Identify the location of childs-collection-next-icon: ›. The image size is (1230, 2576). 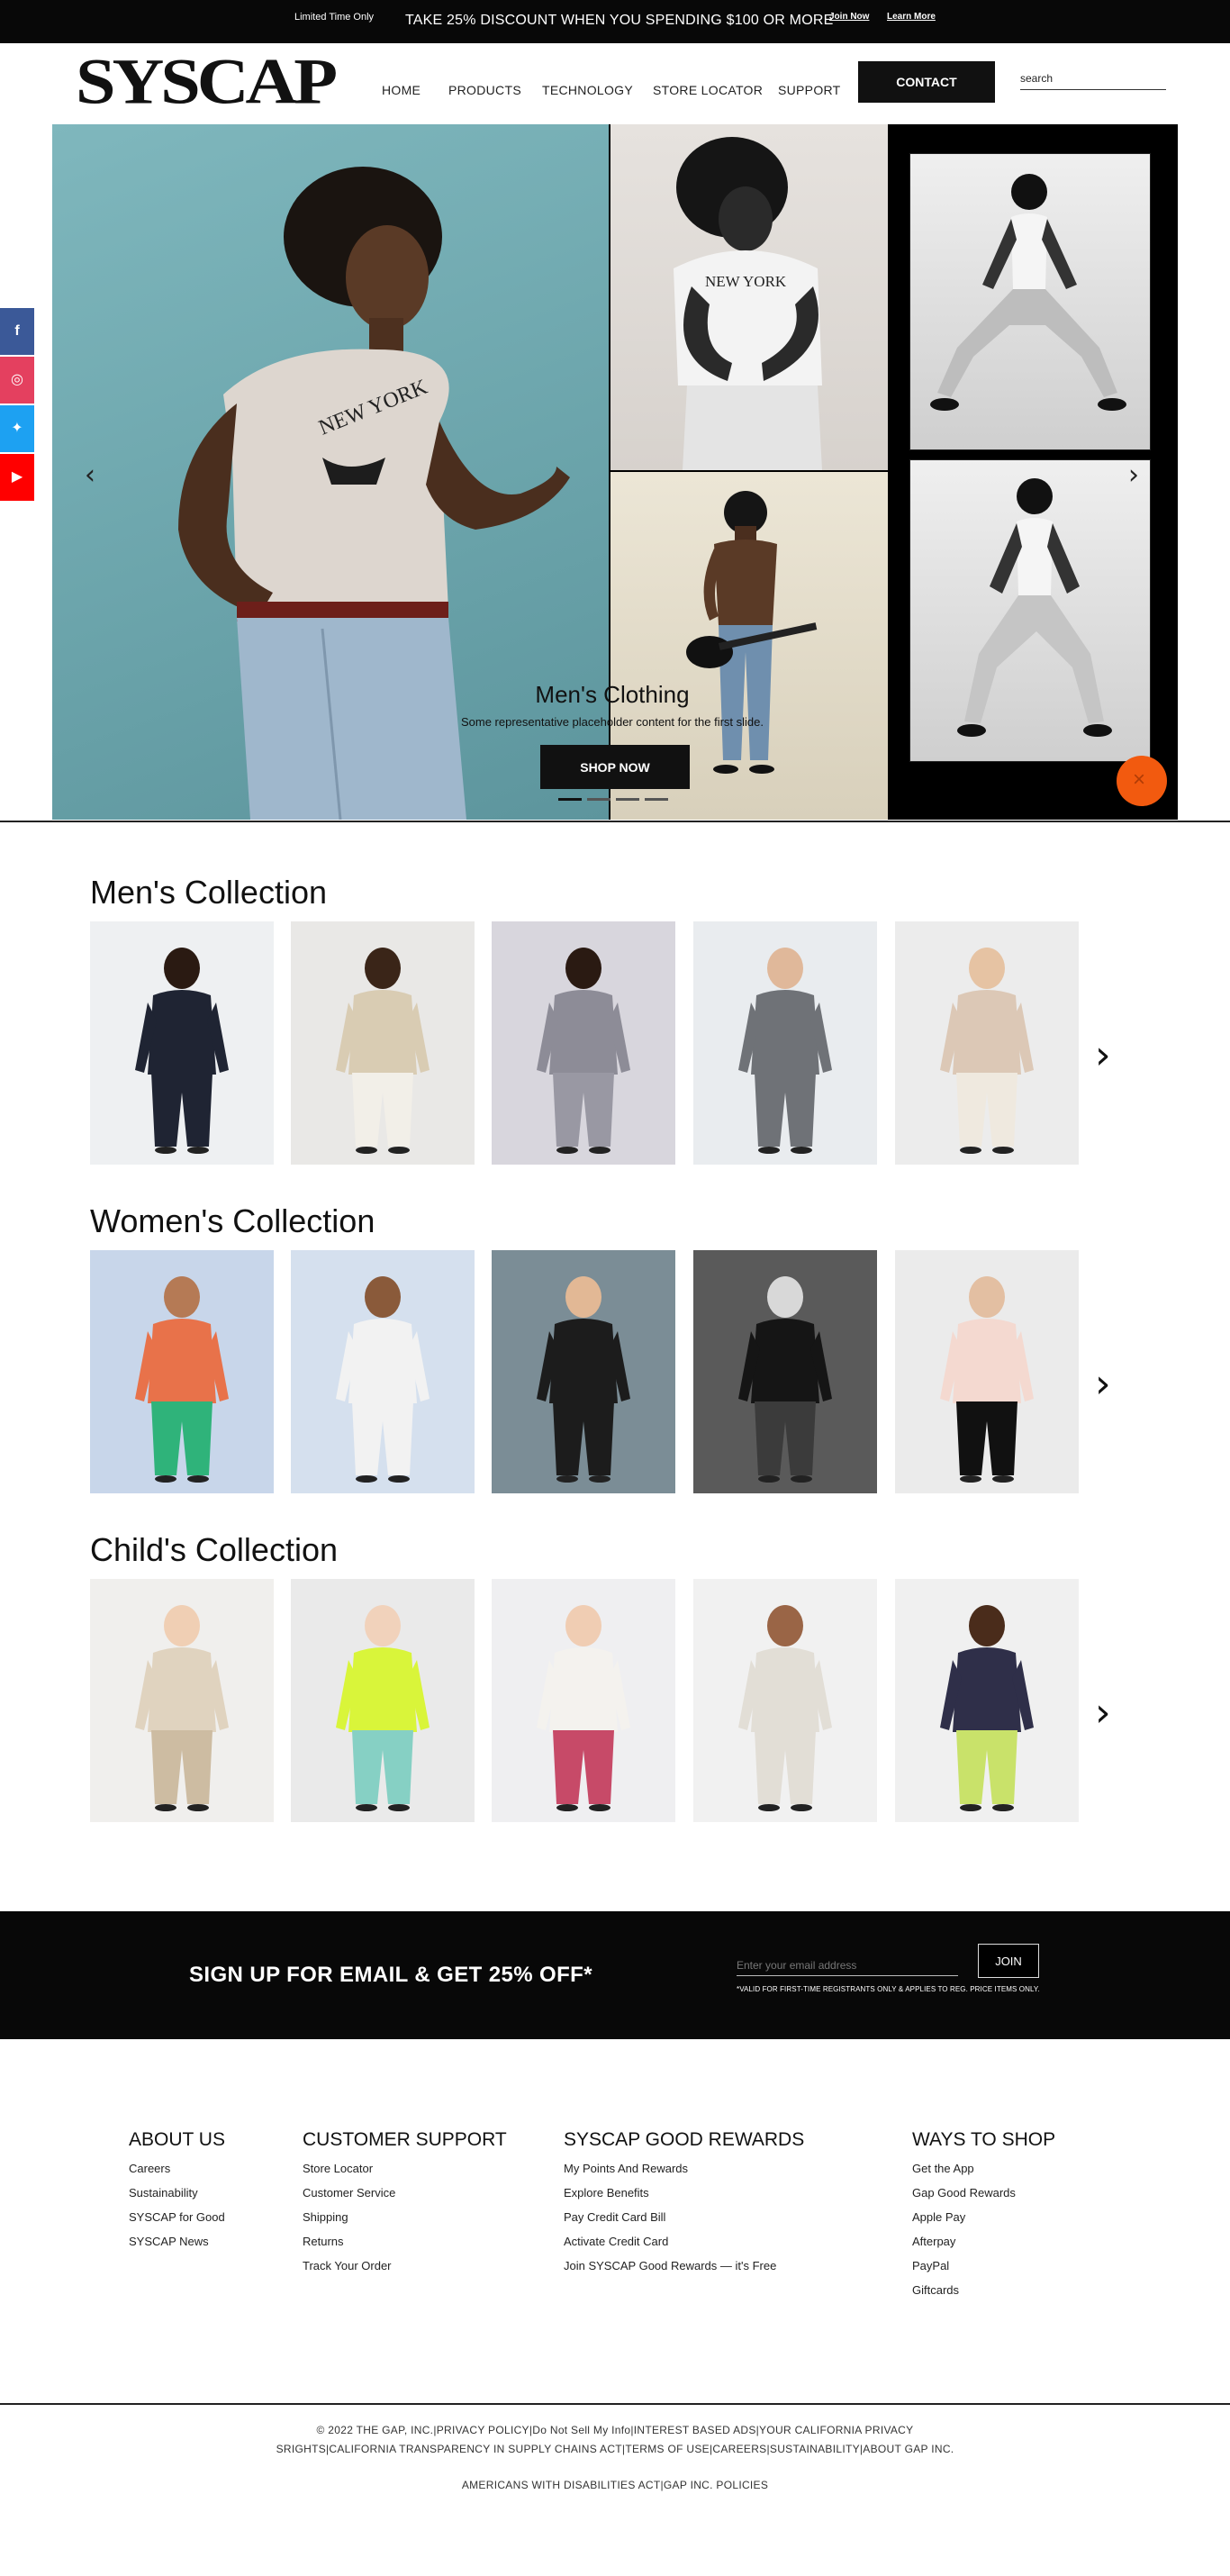
(1103, 1713).